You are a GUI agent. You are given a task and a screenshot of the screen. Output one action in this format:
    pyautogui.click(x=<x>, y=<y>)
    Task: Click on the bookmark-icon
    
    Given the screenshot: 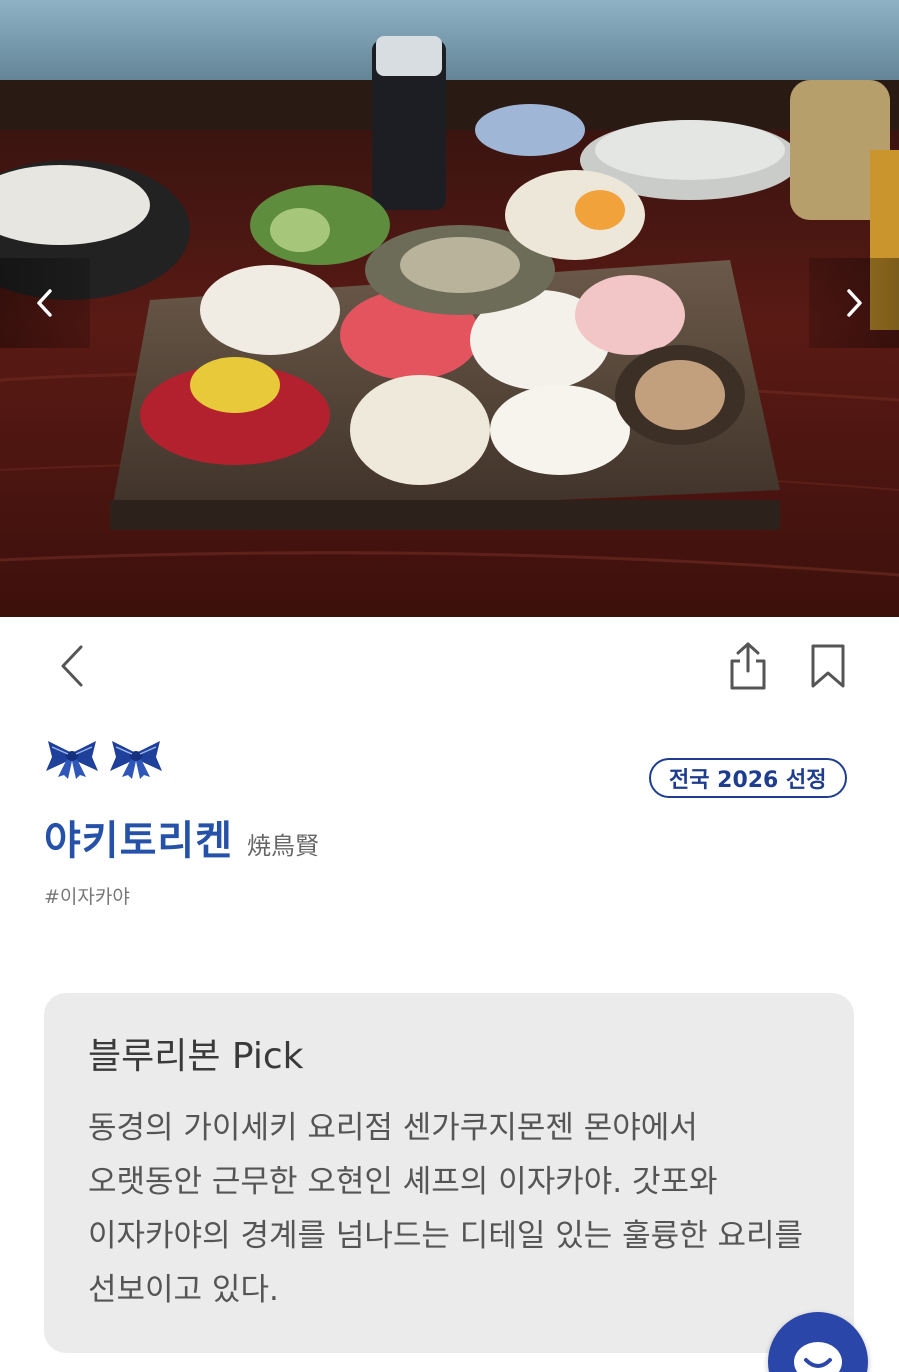 What is the action you would take?
    pyautogui.click(x=828, y=666)
    